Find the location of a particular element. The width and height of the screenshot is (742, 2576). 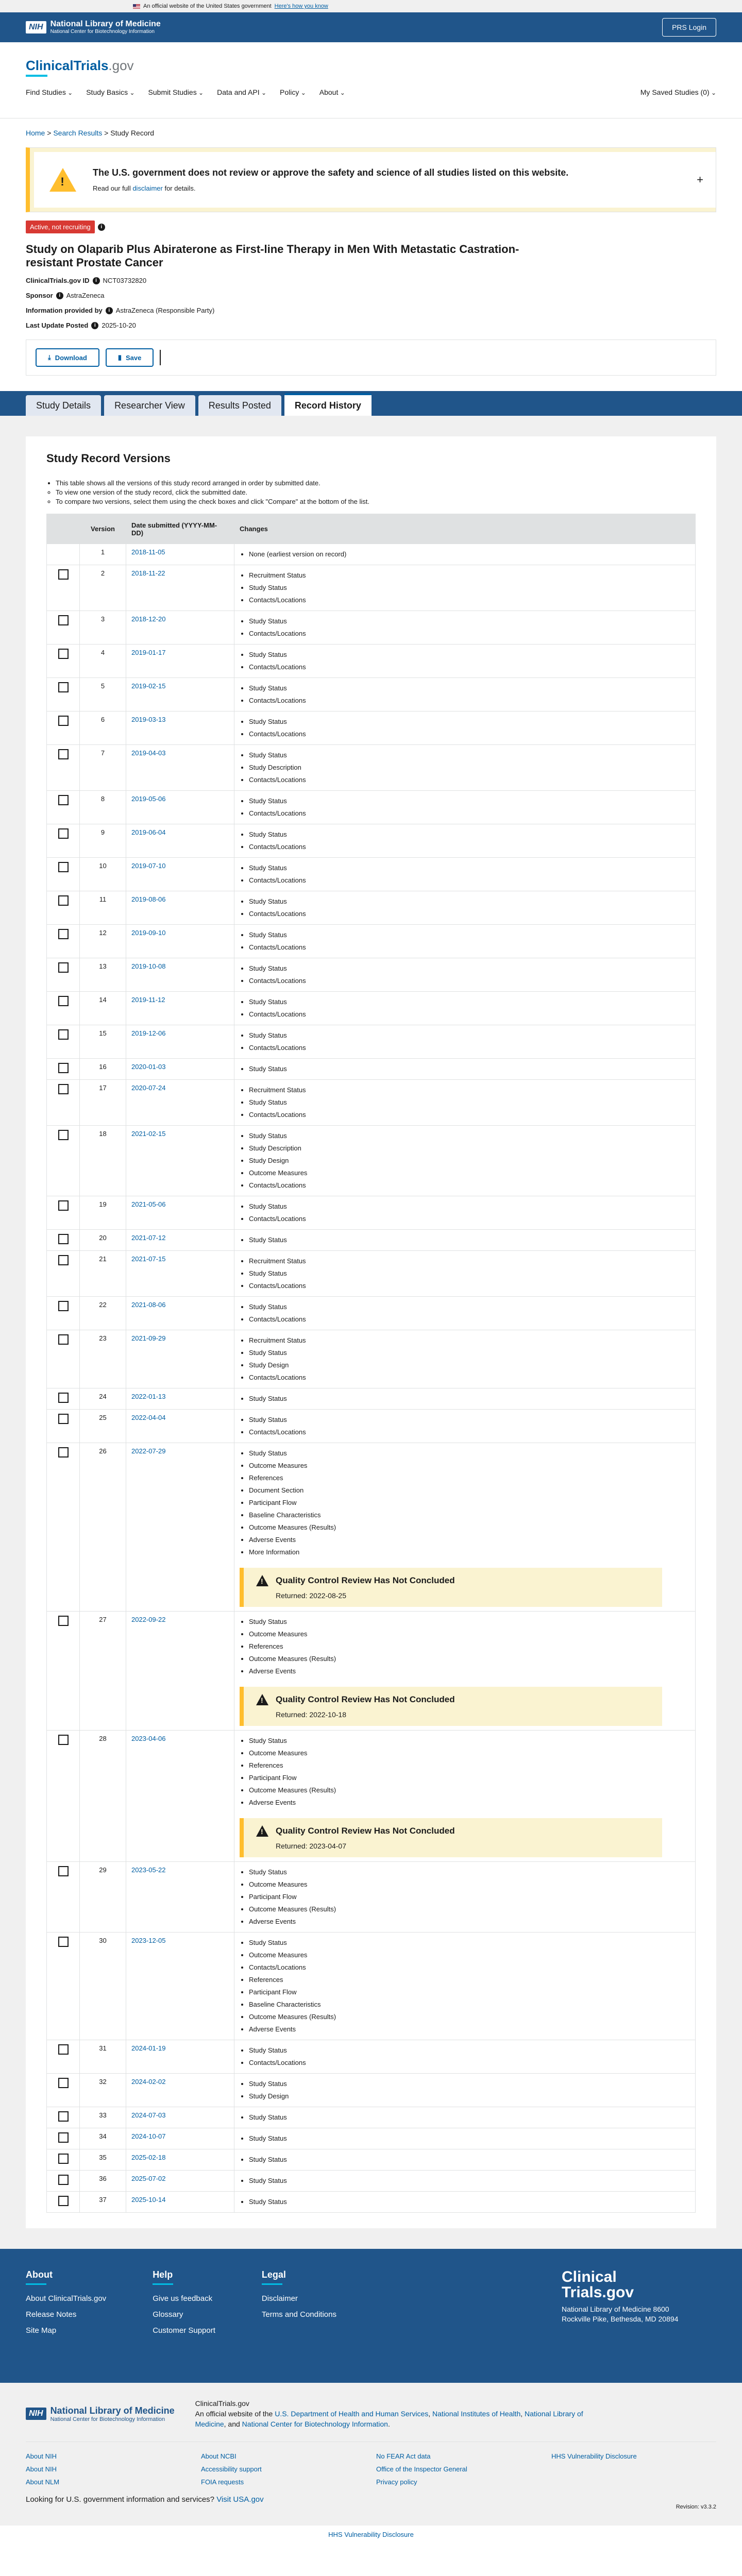

version-date-link: 2023-04-06 is located at coordinates (148, 1738).